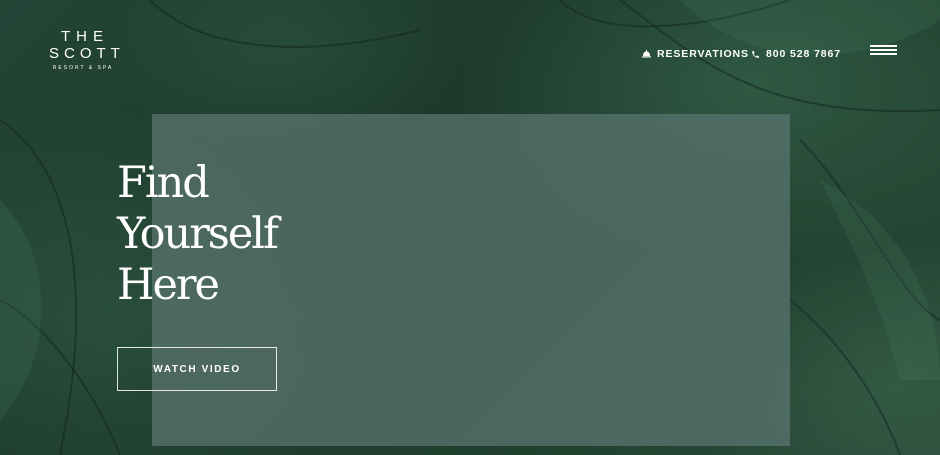 This screenshot has width=940, height=455. Describe the element at coordinates (197, 369) in the screenshot. I see `watch-video-button: WATCH VIDEO` at that location.